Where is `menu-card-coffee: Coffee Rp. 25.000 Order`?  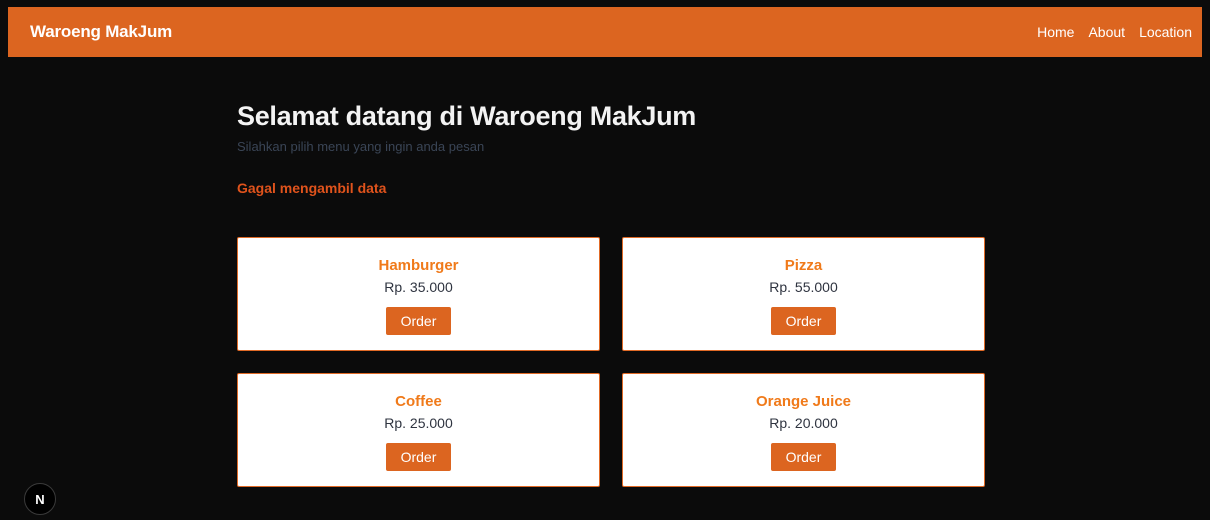 menu-card-coffee: Coffee Rp. 25.000 Order is located at coordinates (418, 430).